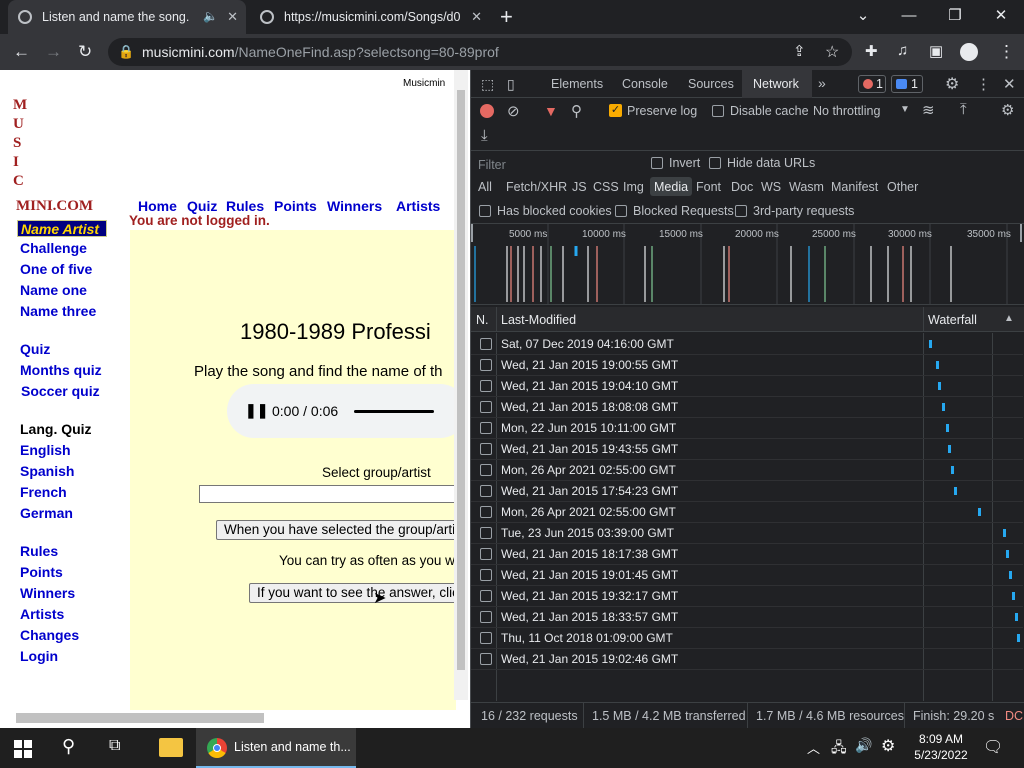  I want to click on error-badge: 1, so click(872, 84).